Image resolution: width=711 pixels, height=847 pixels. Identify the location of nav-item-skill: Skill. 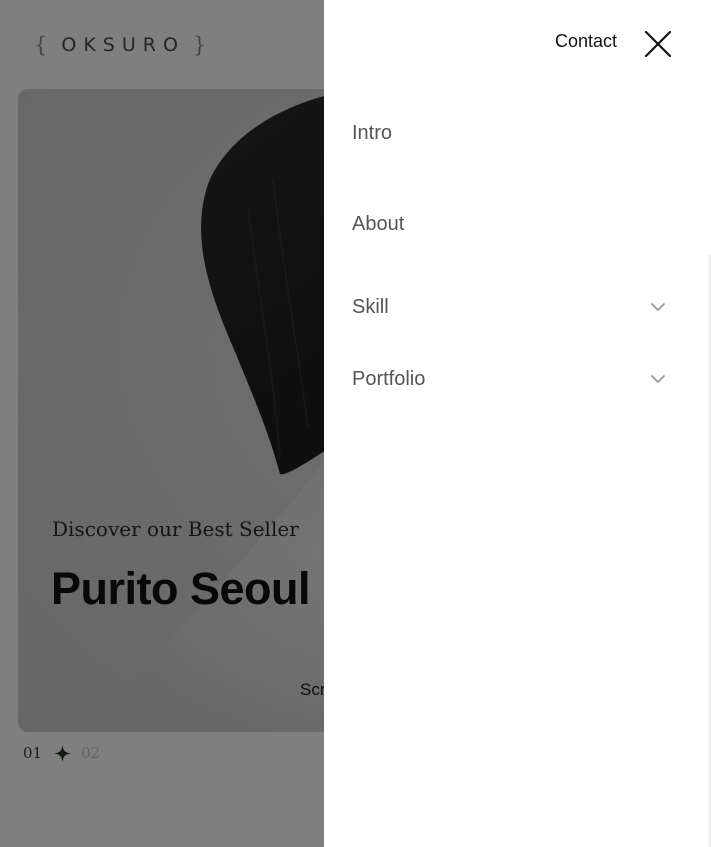
(512, 307).